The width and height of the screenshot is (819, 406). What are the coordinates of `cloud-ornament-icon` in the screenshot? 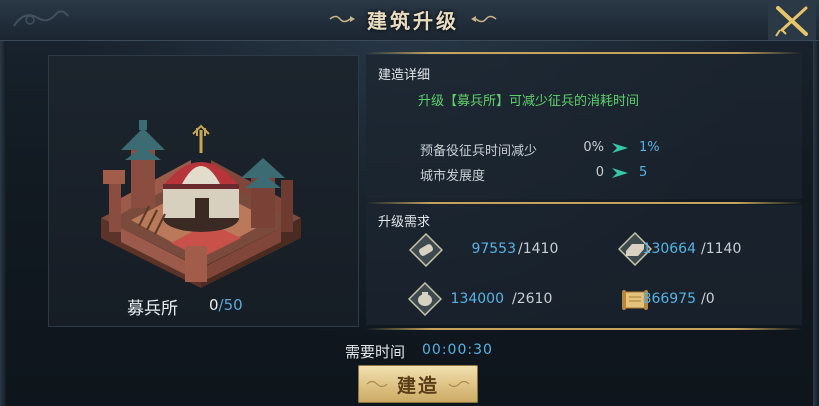 It's located at (41, 18).